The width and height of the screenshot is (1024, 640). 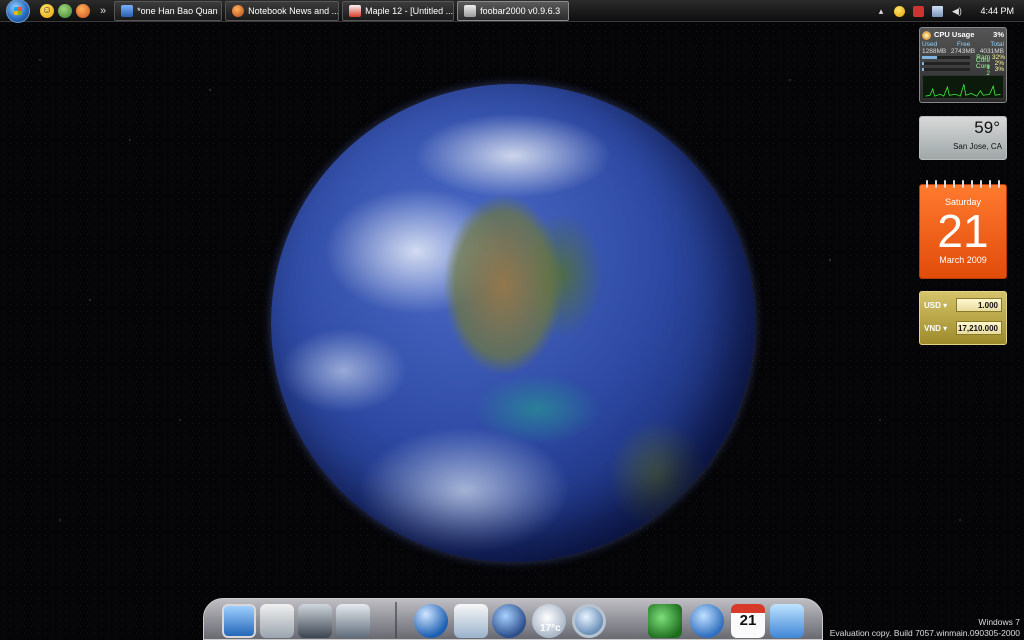 I want to click on network-icon, so click(x=938, y=11).